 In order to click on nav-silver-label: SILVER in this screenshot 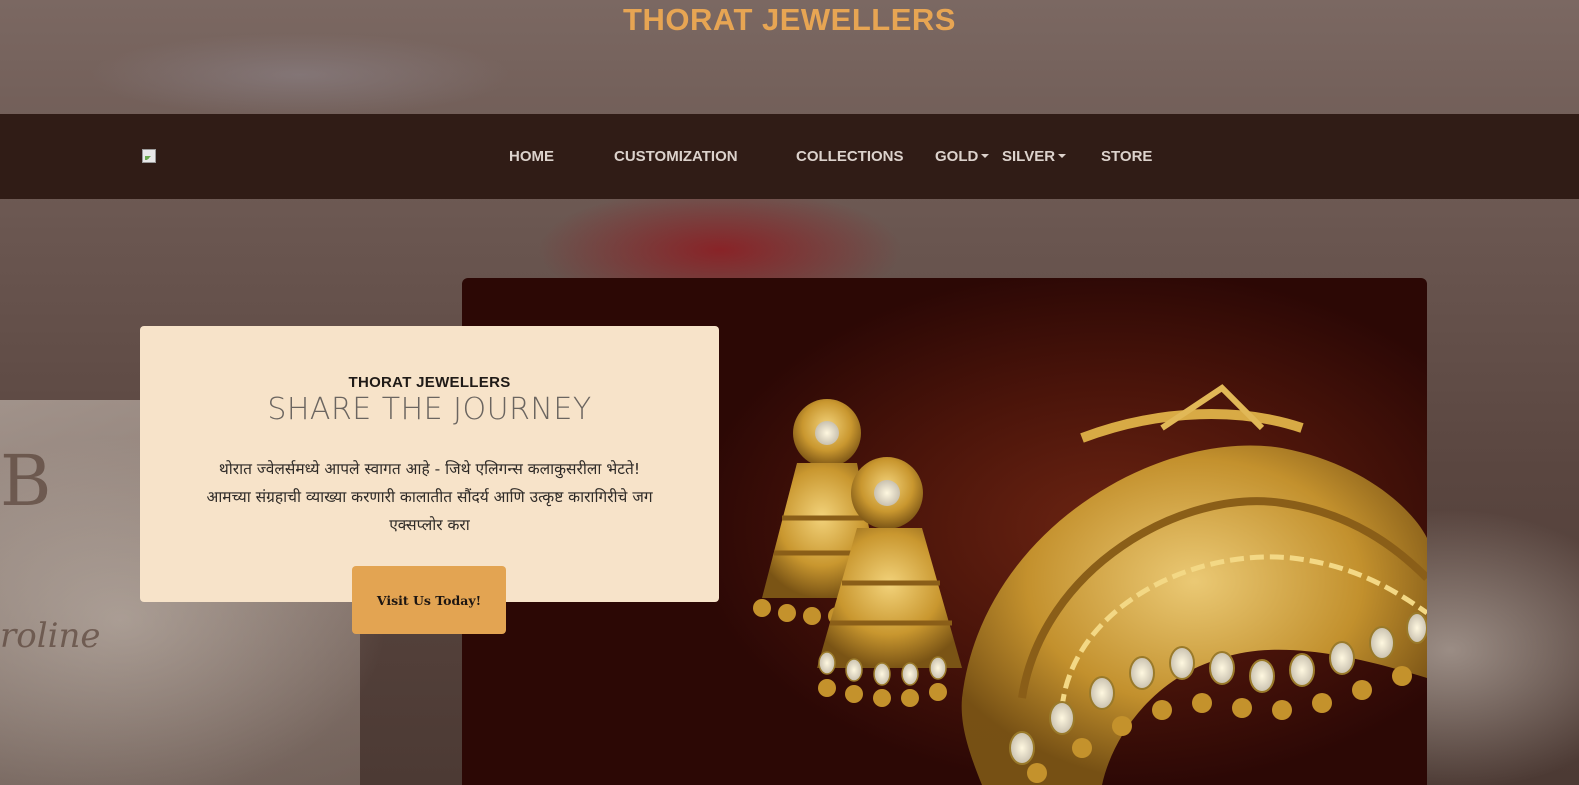, I will do `click(1029, 156)`.